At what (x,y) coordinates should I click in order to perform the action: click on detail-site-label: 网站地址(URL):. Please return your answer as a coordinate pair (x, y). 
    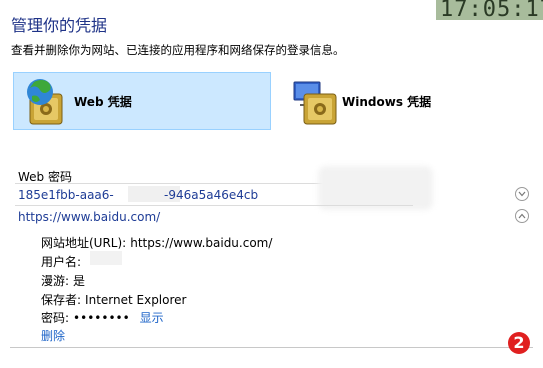
    Looking at the image, I should click on (84, 243).